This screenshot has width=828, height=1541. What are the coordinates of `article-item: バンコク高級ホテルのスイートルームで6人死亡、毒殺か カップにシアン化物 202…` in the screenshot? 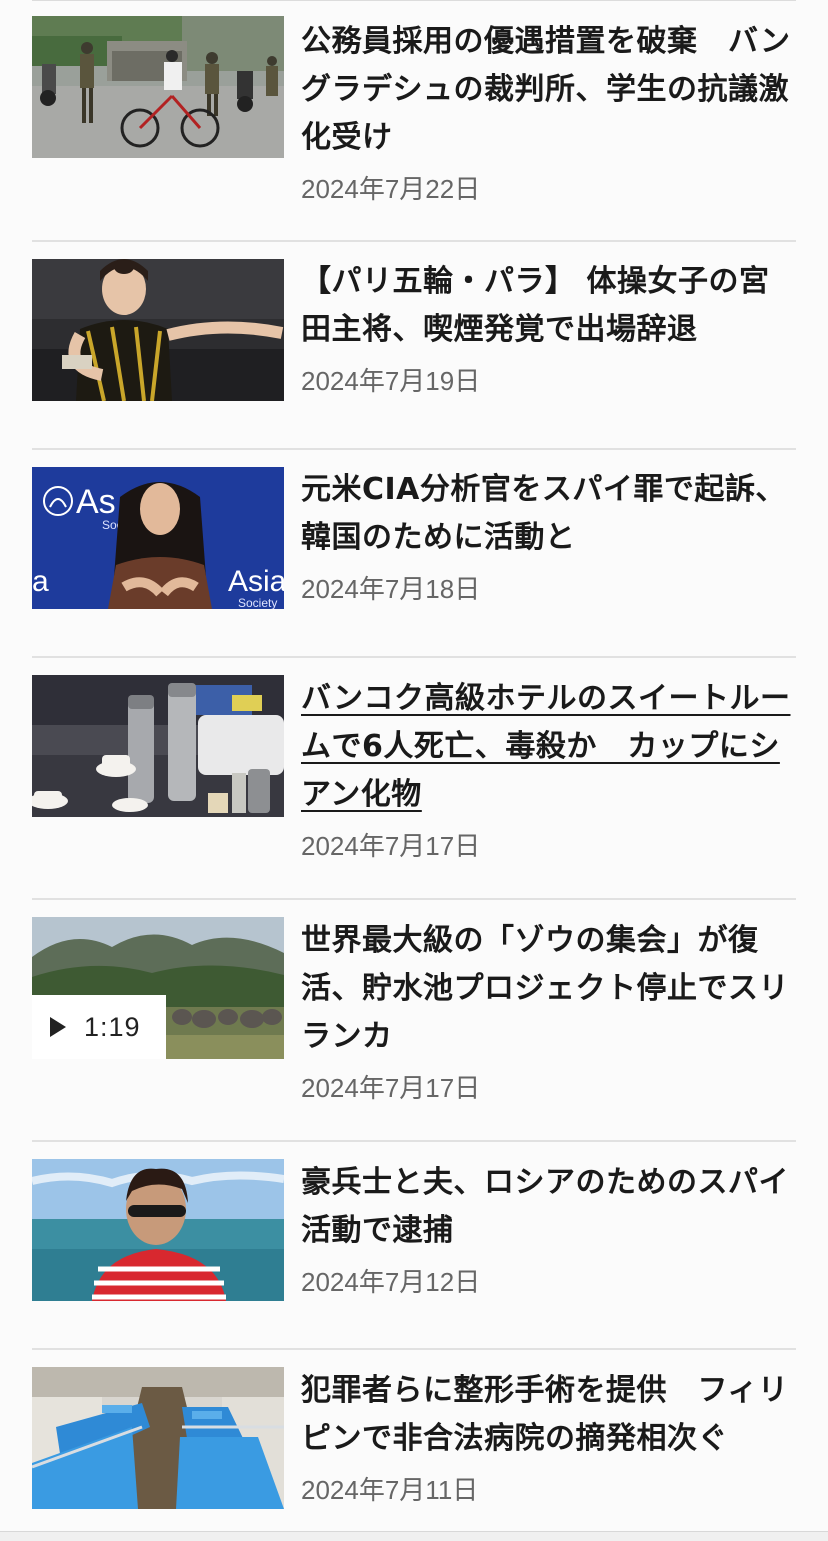 It's located at (414, 787).